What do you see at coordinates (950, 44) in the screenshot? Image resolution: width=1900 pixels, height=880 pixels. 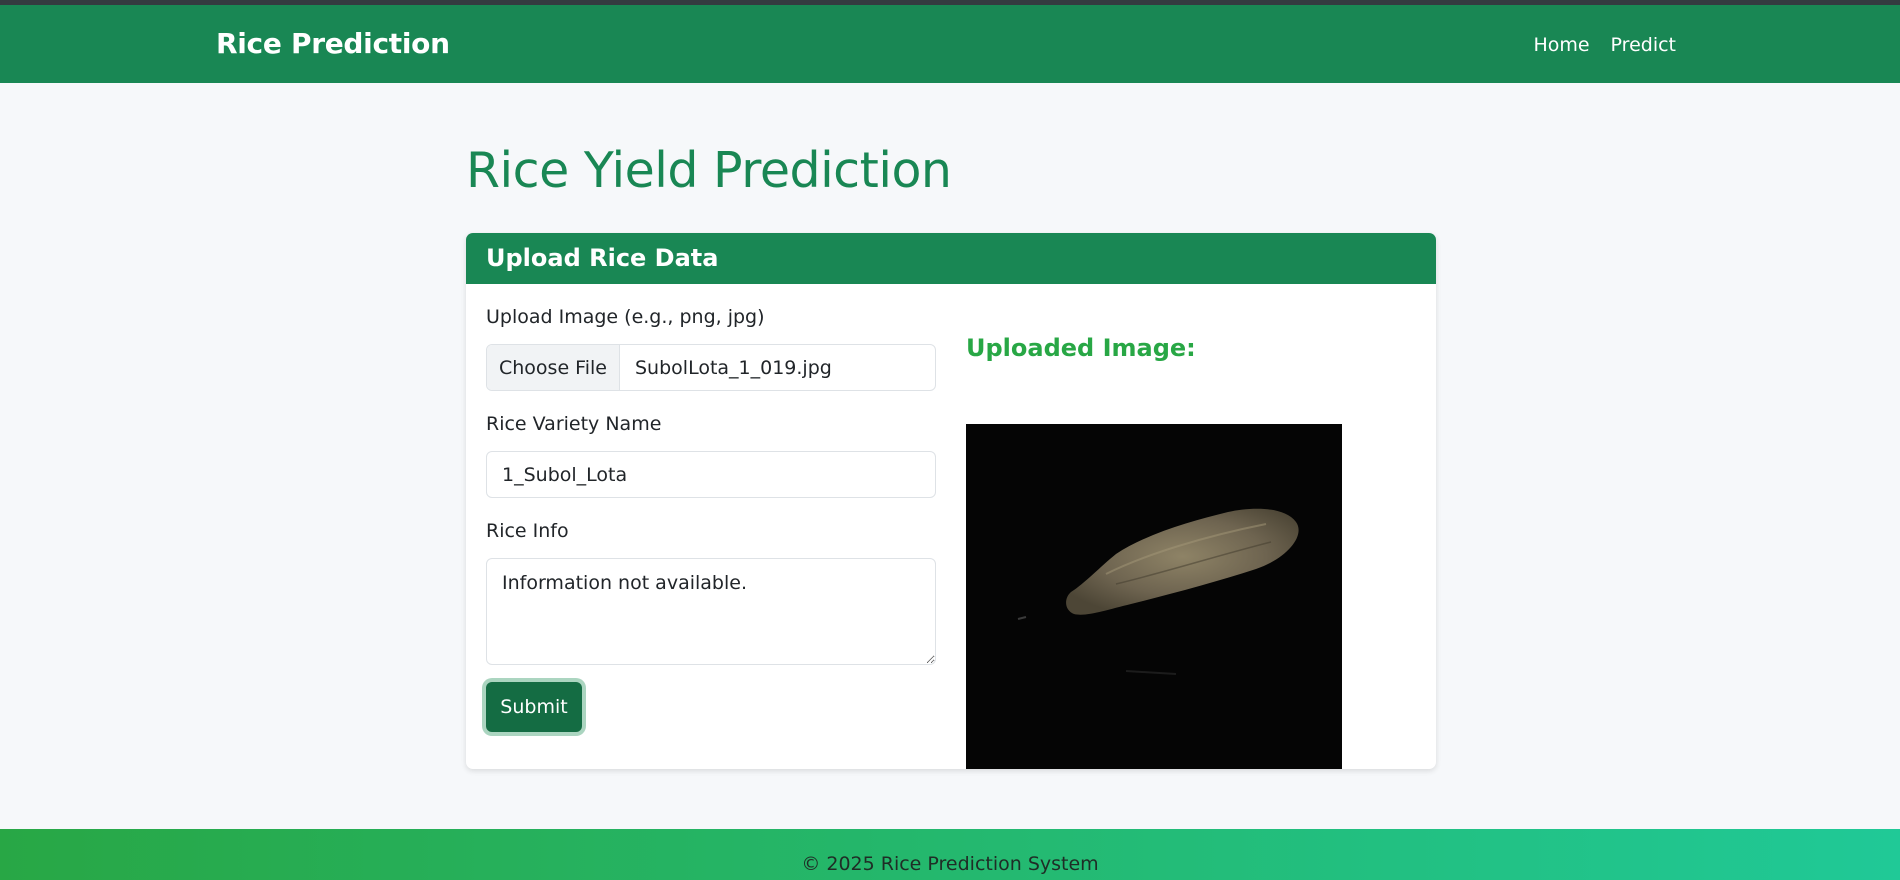 I see `navbar: Rice Prediction Home Predict` at bounding box center [950, 44].